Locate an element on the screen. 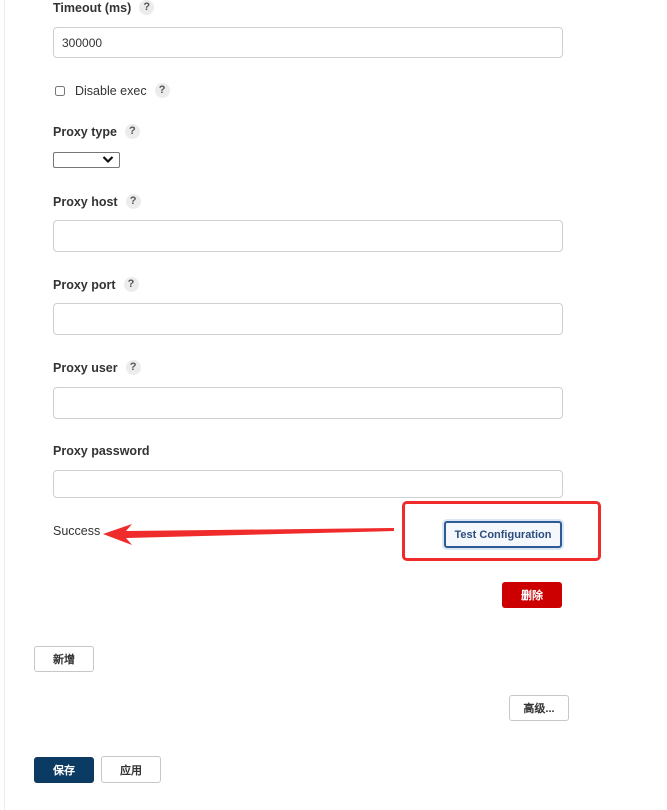 This screenshot has width=667, height=810. proxy-password-label-text: Proxy password is located at coordinates (101, 451).